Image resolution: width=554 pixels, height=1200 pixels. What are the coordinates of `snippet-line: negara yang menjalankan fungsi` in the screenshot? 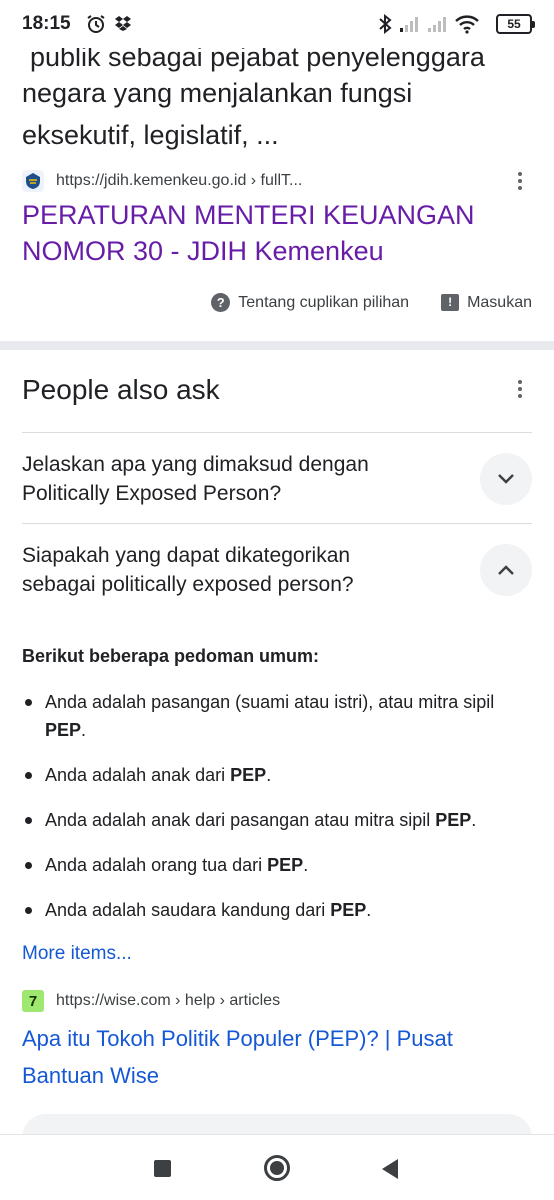 It's located at (217, 93).